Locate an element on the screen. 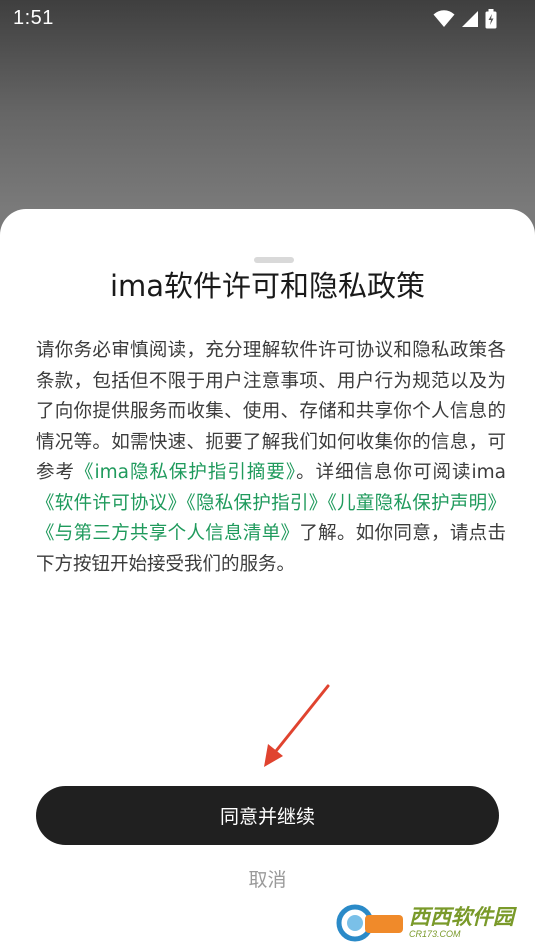 The height and width of the screenshot is (949, 535). status-icons is located at coordinates (465, 19).